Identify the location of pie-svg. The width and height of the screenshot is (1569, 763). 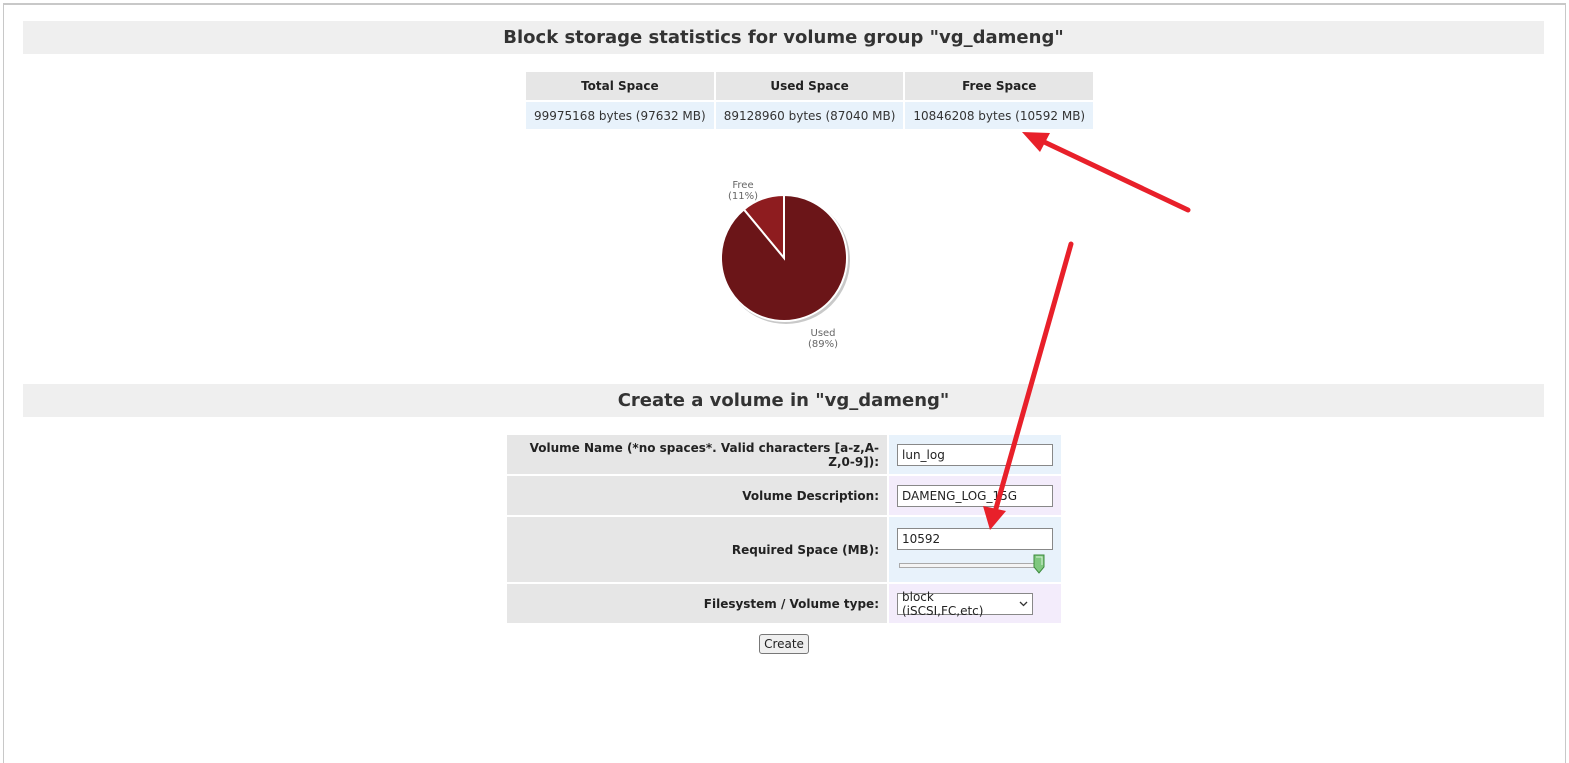
(785, 258).